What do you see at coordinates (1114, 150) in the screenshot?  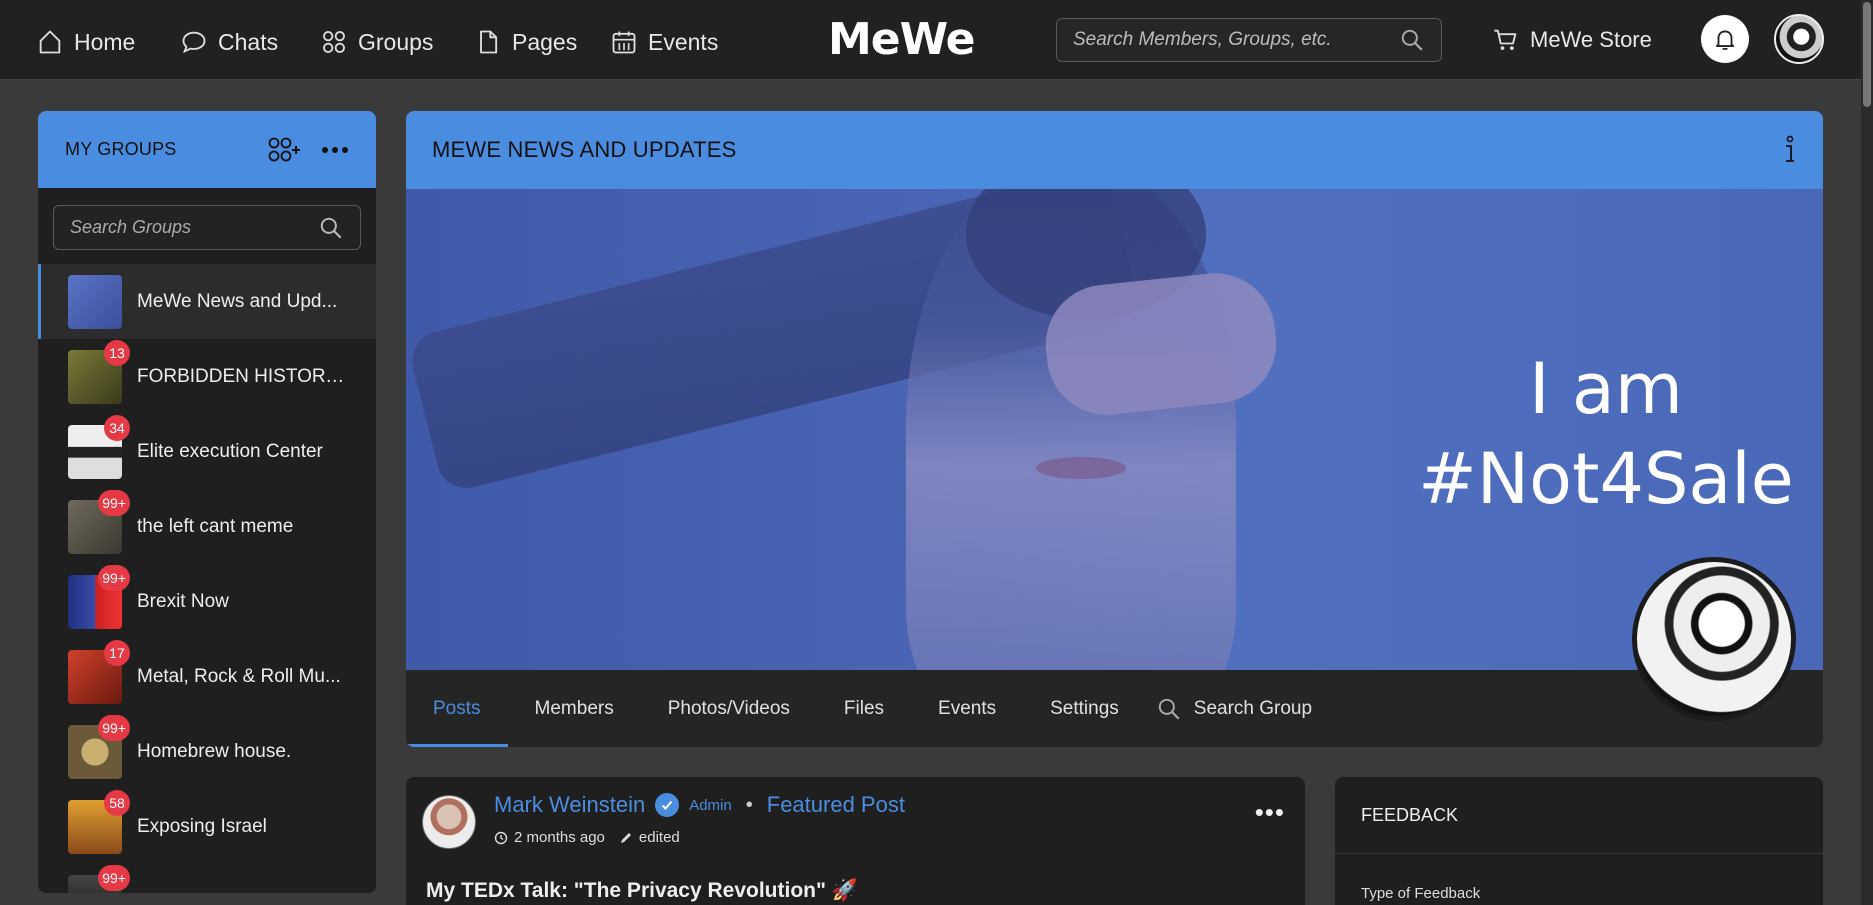 I see `group-title-bar: MEWE NEWS AND UPDATES` at bounding box center [1114, 150].